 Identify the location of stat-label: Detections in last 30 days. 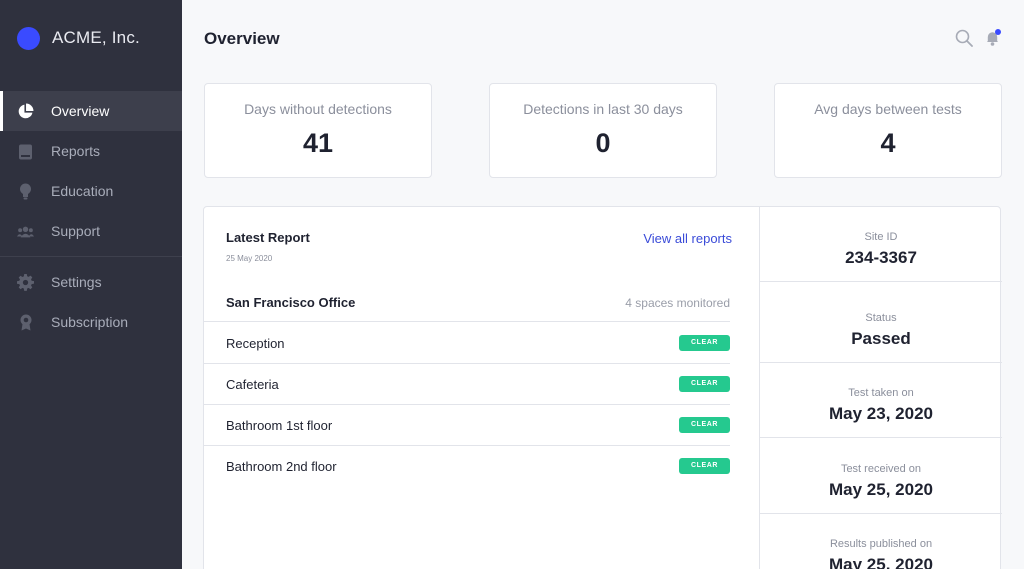
(603, 109).